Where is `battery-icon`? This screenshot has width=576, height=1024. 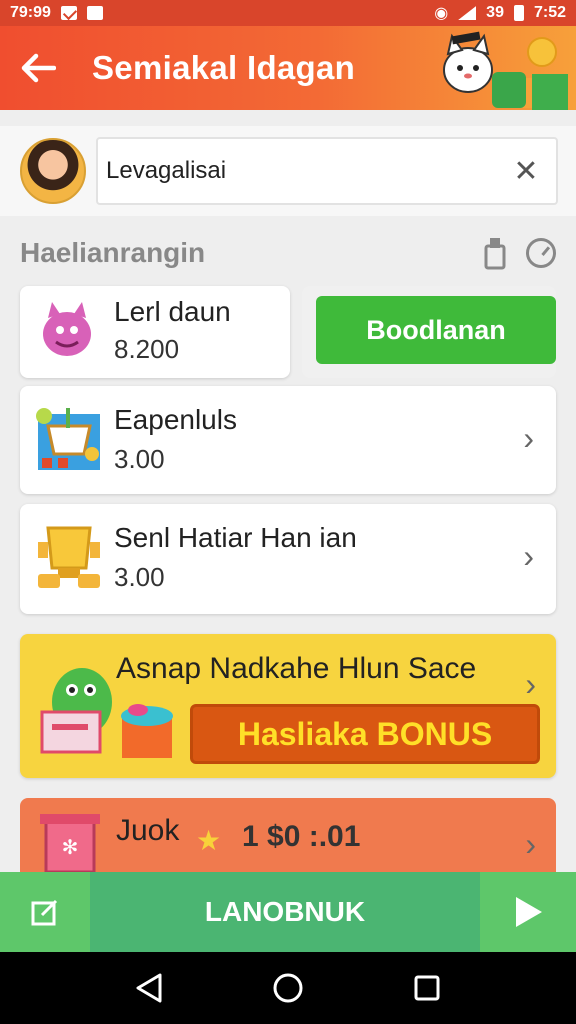 battery-icon is located at coordinates (518, 13).